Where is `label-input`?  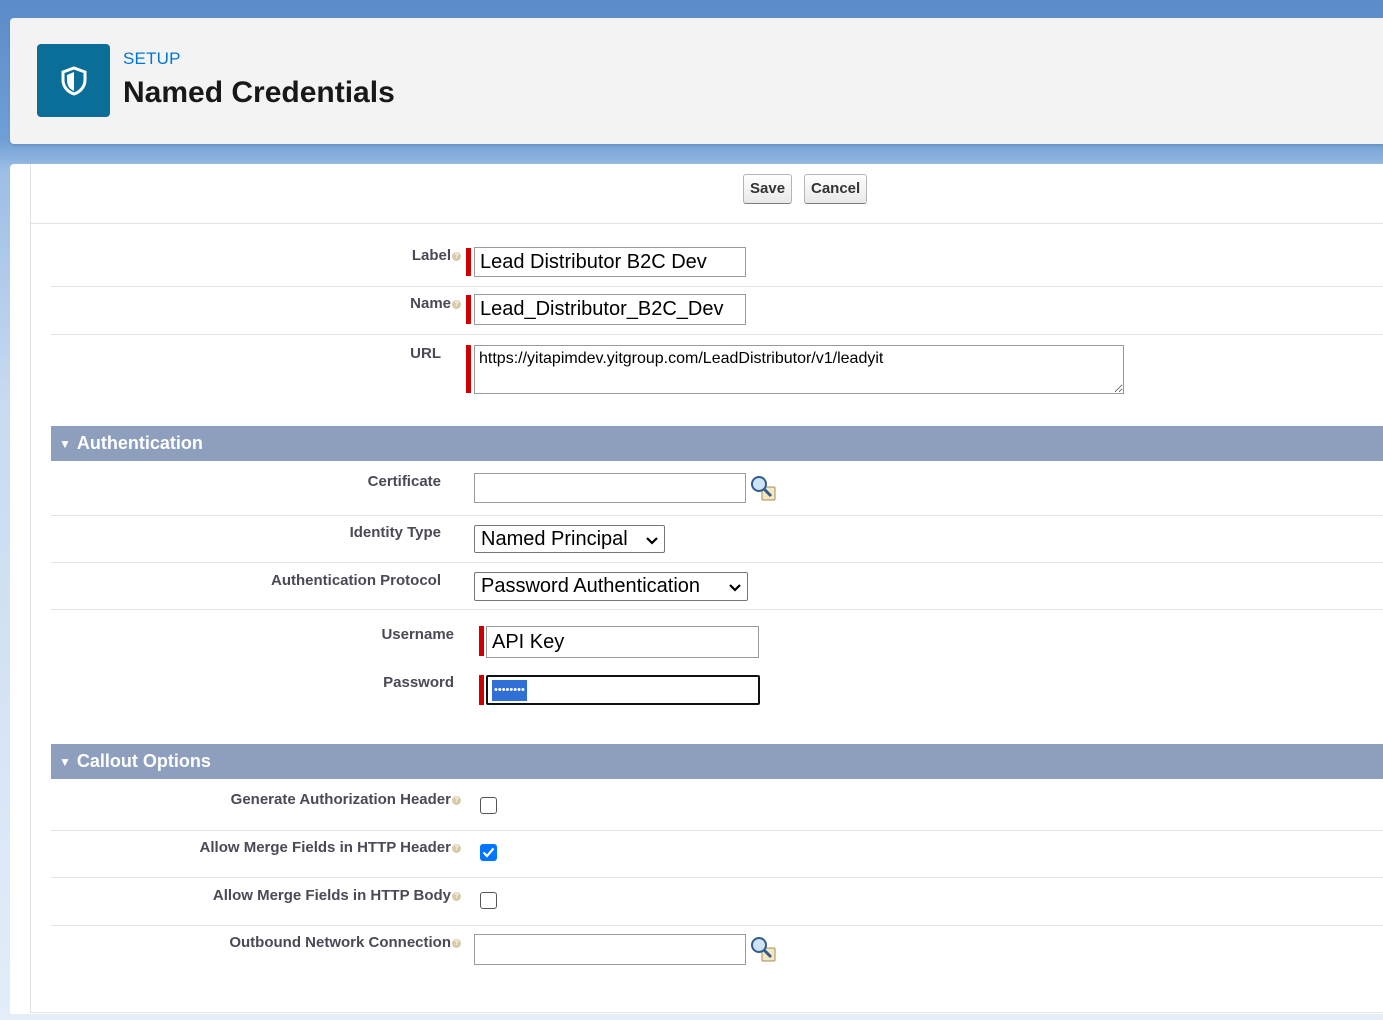
label-input is located at coordinates (610, 262).